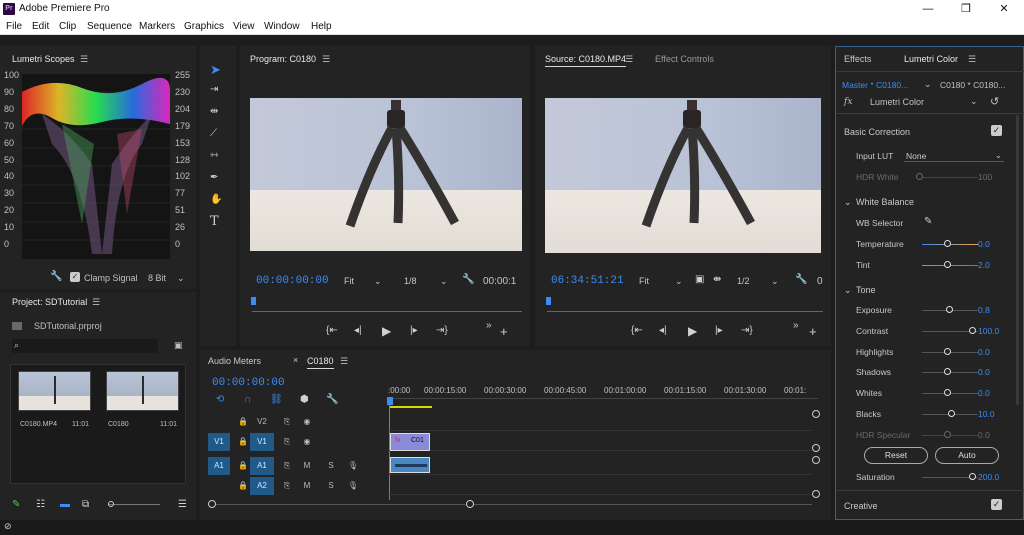 The image size is (1024, 535). Describe the element at coordinates (75, 277) in the screenshot. I see `clamp-signal-checkbox: ✓` at that location.